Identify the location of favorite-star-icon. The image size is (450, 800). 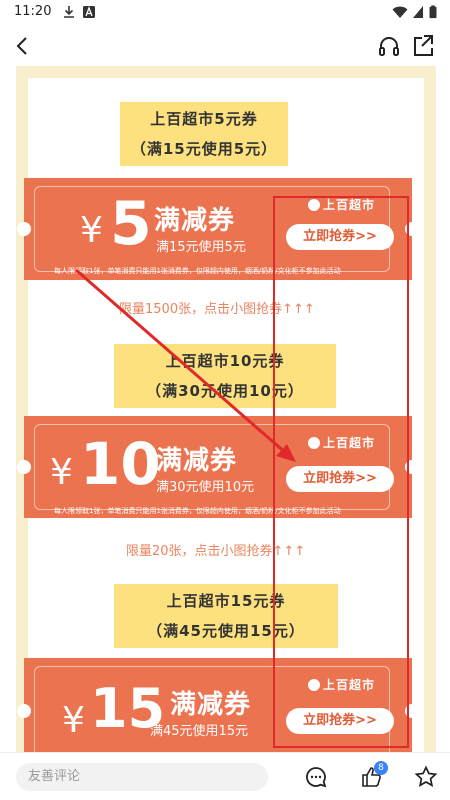
(426, 777).